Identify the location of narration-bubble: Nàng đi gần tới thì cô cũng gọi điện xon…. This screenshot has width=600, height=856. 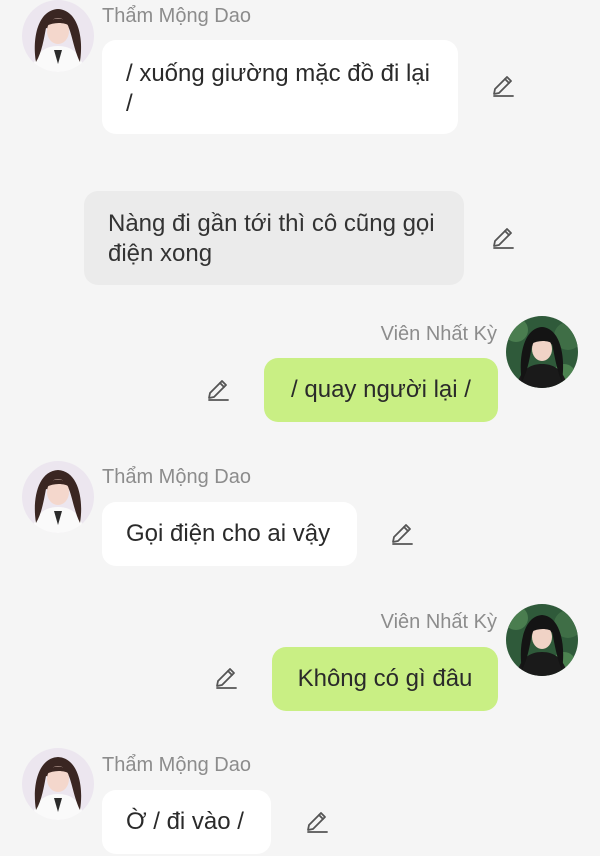
(274, 238).